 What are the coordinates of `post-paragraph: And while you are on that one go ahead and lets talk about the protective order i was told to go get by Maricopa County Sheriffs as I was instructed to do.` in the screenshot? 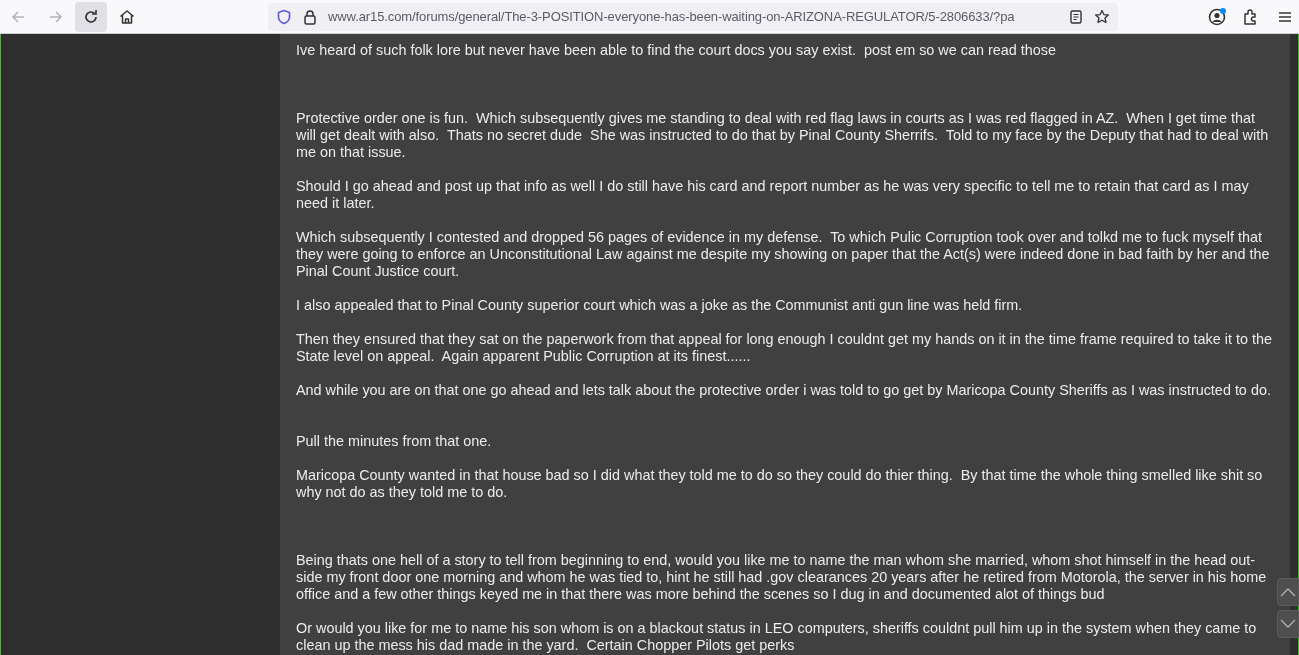 It's located at (784, 390).